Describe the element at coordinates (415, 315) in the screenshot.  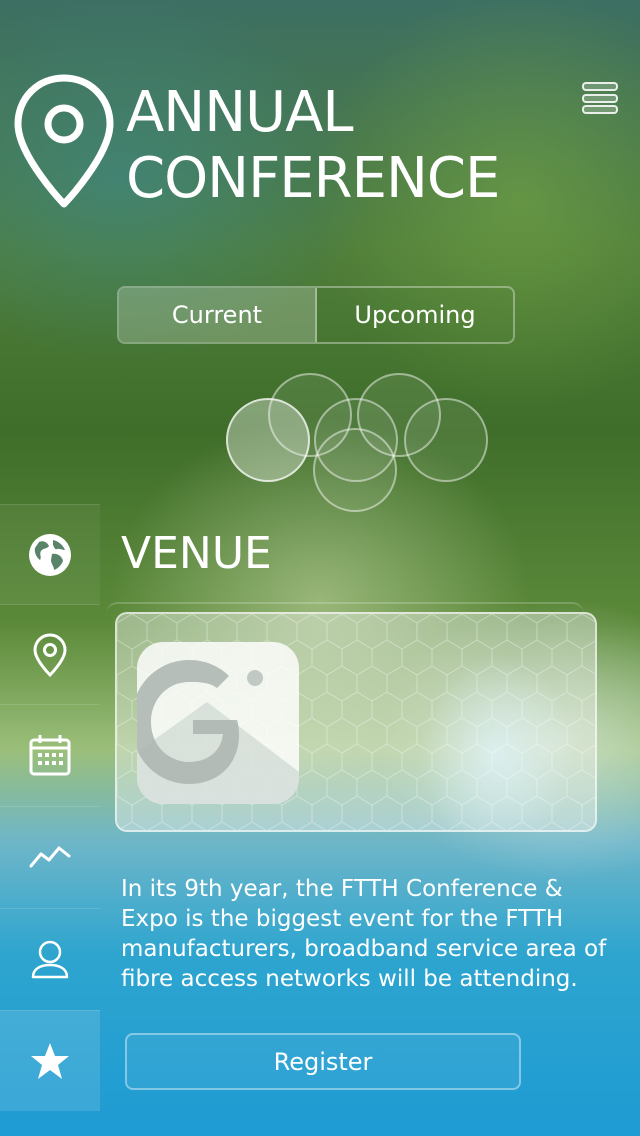
I see `tab-upcoming: Upcoming` at that location.